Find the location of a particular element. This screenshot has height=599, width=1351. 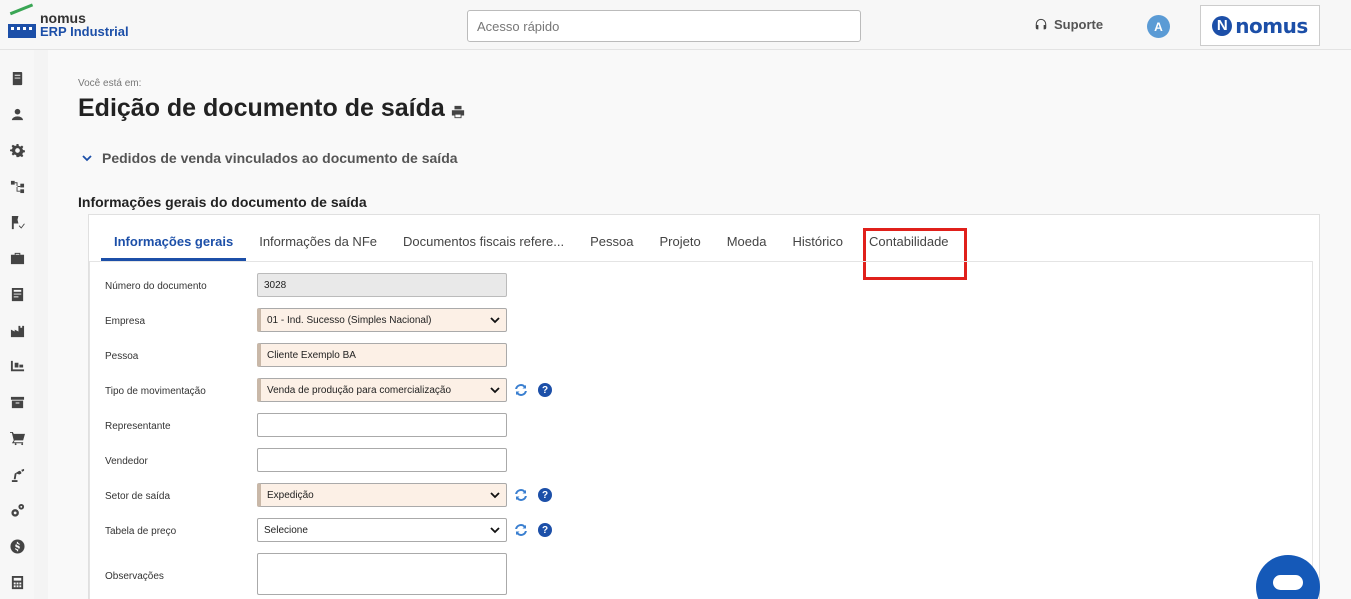

tab-moeda: Moeda is located at coordinates (747, 246).